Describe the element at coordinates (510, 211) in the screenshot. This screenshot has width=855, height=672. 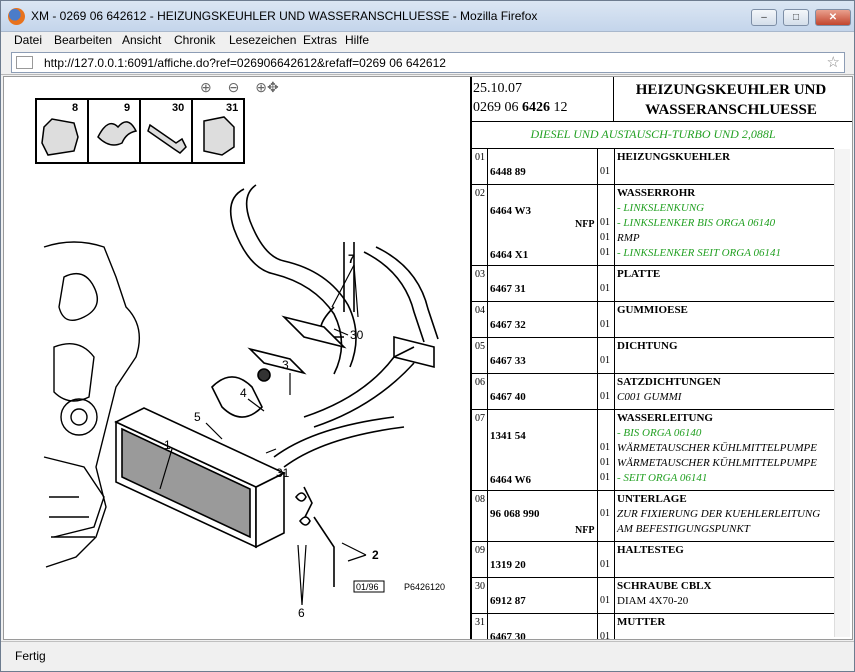
I see `part-reference: 6464 W3` at that location.